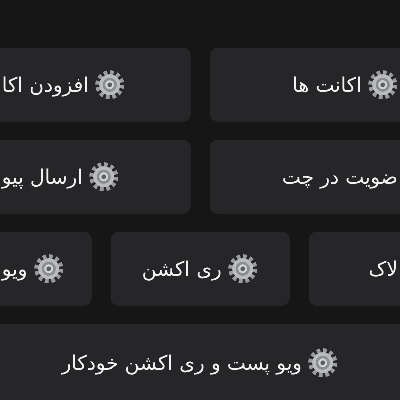 The height and width of the screenshot is (400, 400). What do you see at coordinates (46, 269) in the screenshot?
I see `keyboard-button: ویو` at bounding box center [46, 269].